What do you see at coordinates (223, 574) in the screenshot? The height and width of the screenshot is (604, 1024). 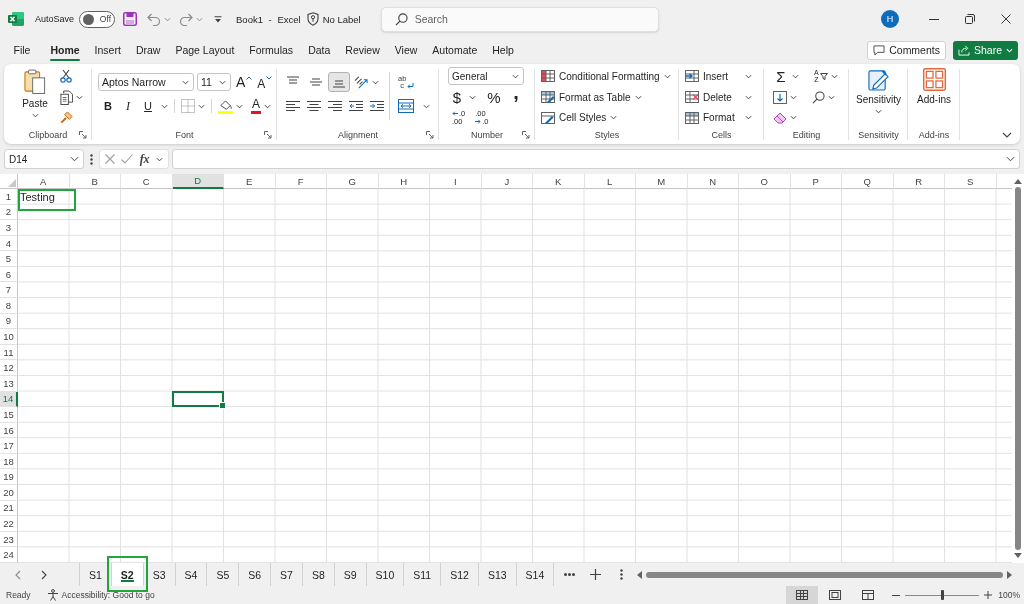 I see `sheet-tab: S5` at bounding box center [223, 574].